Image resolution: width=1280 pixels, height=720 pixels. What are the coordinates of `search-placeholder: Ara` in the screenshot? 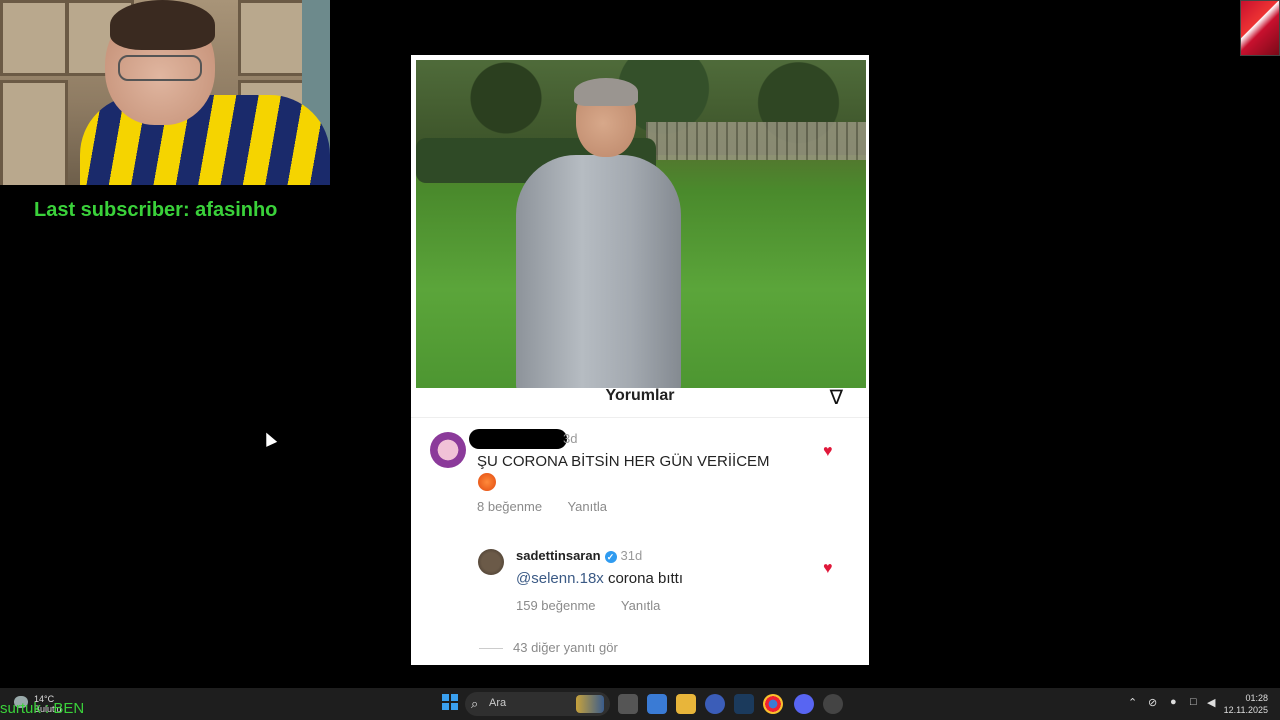 It's located at (498, 703).